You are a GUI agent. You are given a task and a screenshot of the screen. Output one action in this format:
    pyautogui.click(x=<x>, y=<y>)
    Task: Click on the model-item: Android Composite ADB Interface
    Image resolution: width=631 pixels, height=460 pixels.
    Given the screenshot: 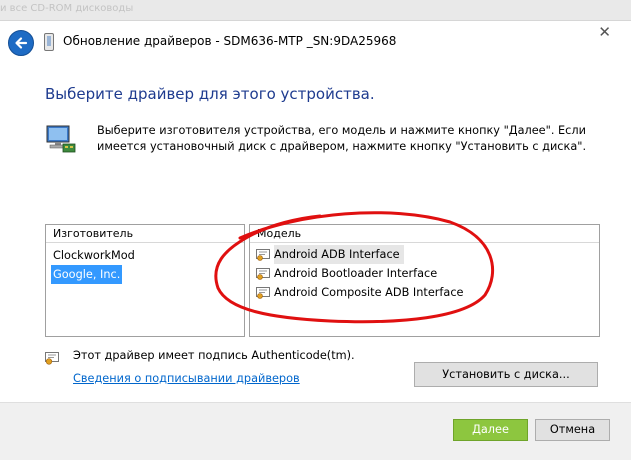 What is the action you would take?
    pyautogui.click(x=424, y=292)
    